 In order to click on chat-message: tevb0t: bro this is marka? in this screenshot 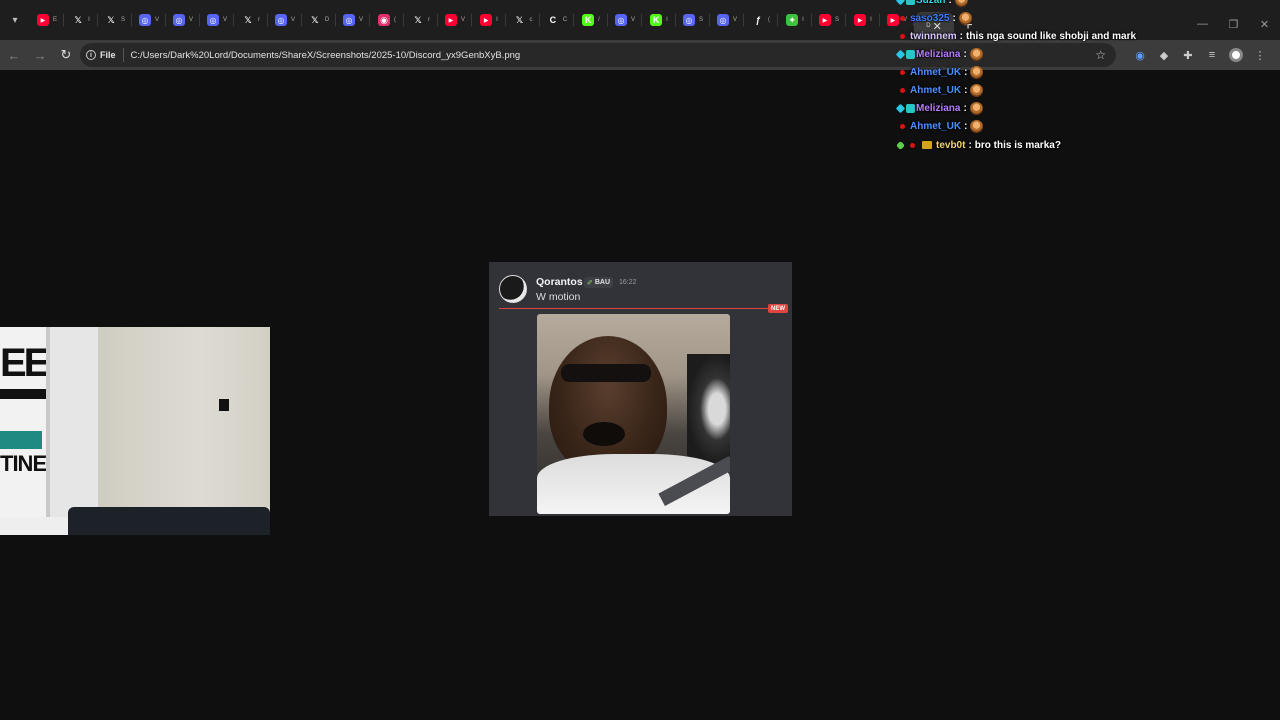, I will do `click(978, 145)`.